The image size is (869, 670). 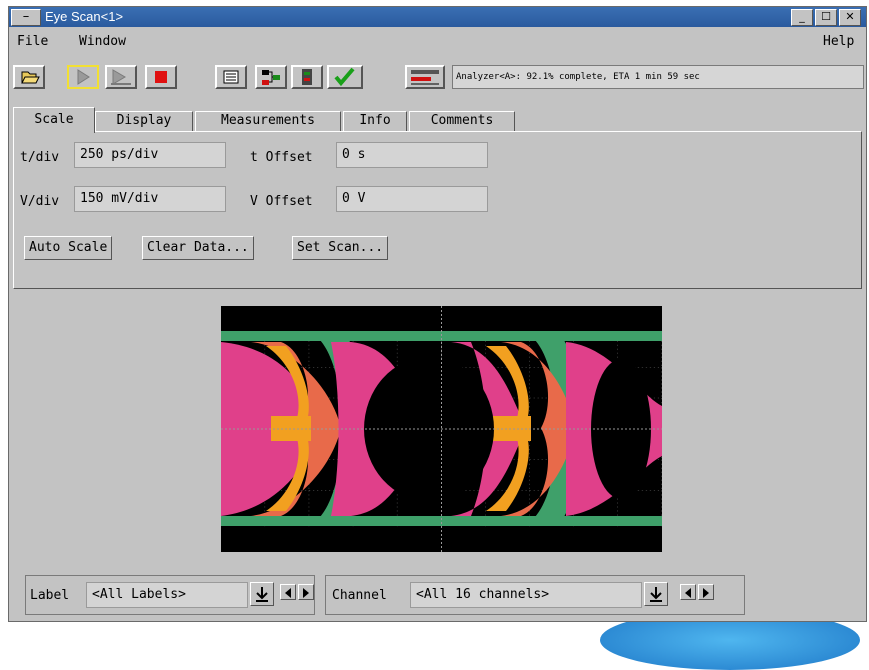 I want to click on listing-button, so click(x=231, y=77).